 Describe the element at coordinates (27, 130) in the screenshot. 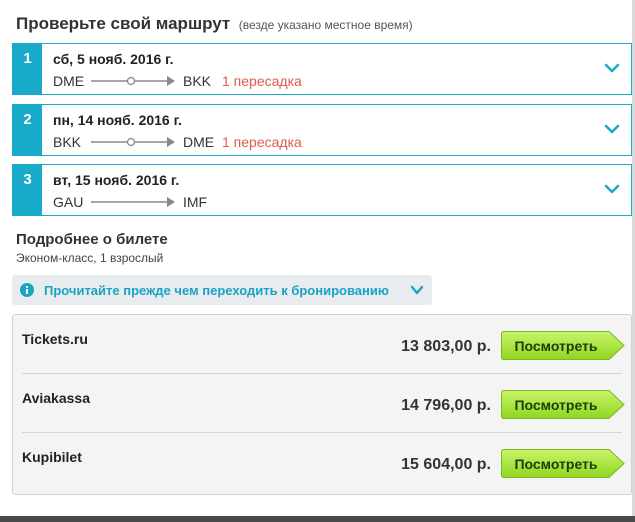

I see `segment-number: 2` at that location.